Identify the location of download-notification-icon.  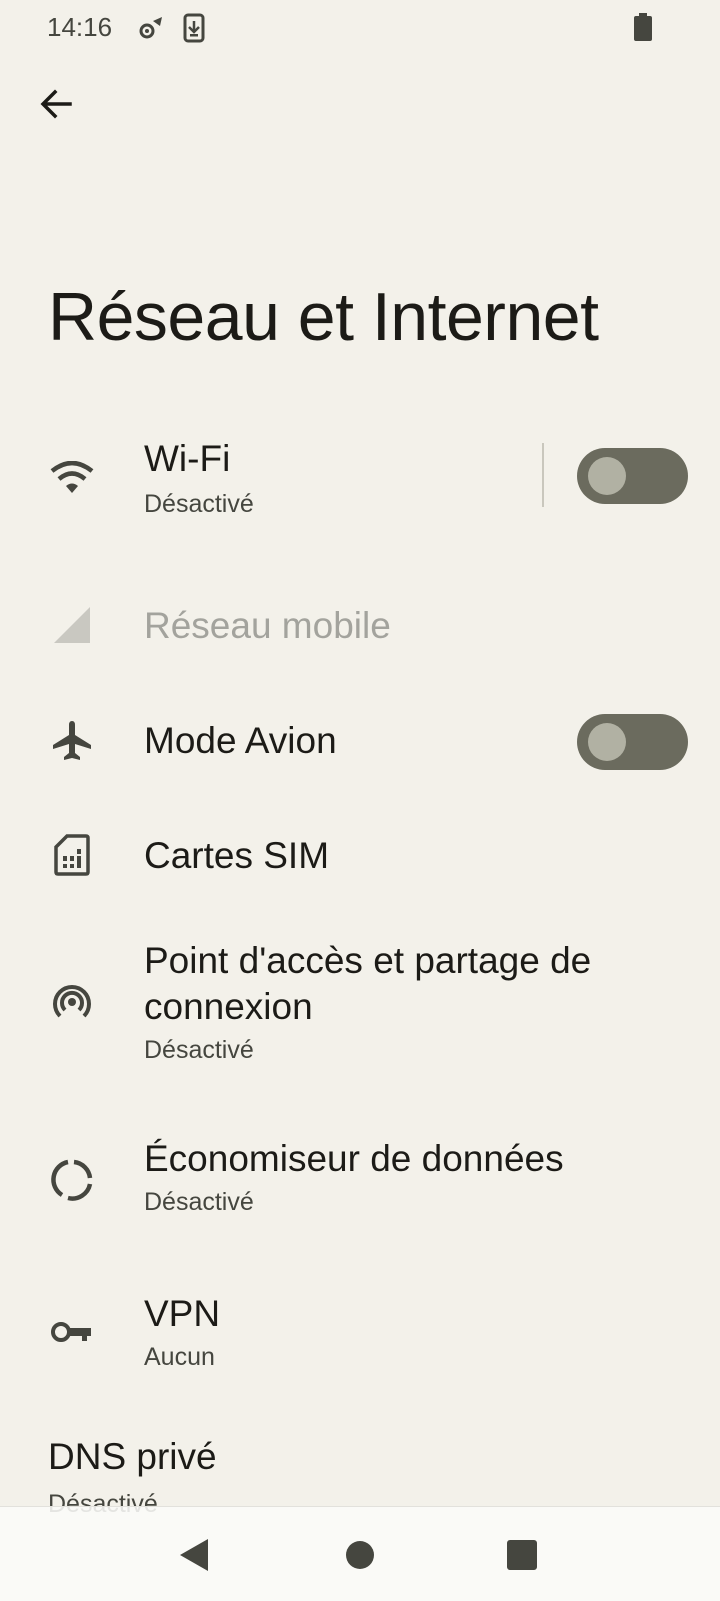
(194, 30).